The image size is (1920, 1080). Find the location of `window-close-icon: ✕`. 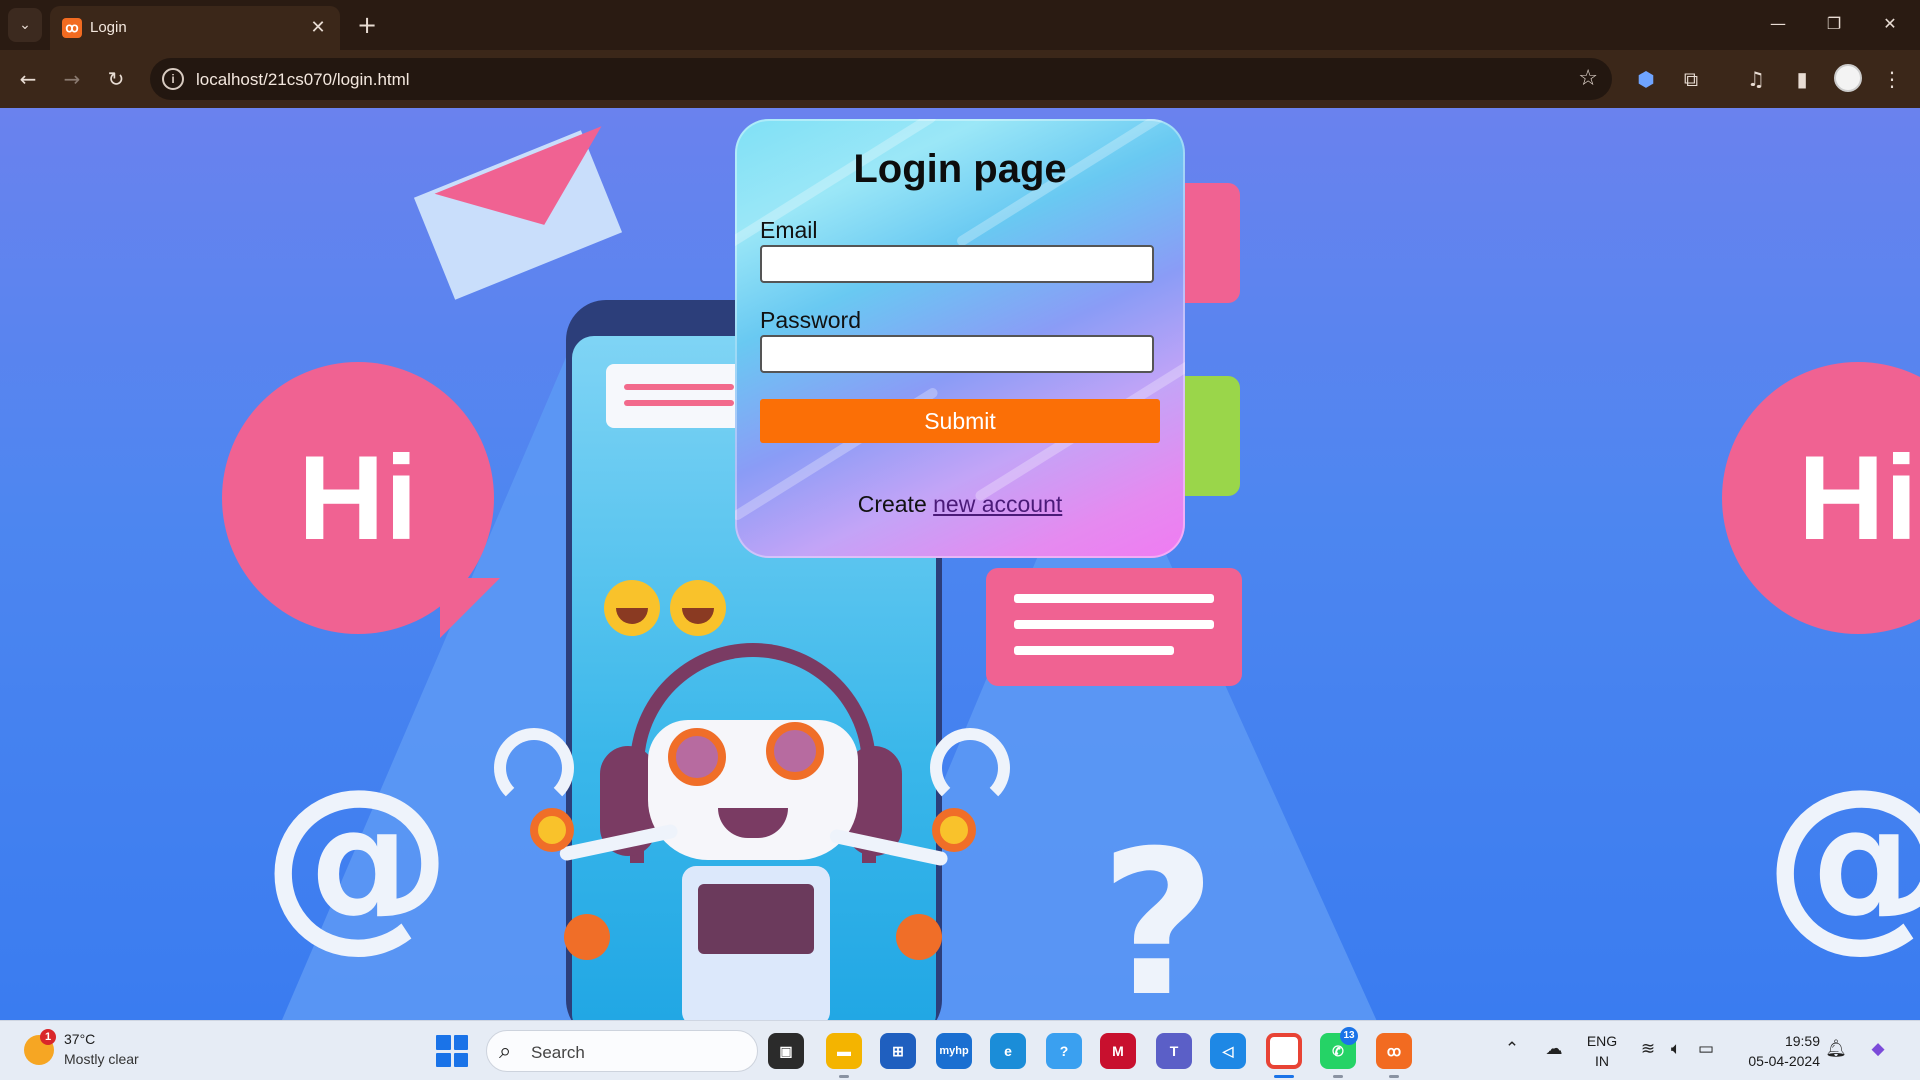

window-close-icon: ✕ is located at coordinates (1890, 24).